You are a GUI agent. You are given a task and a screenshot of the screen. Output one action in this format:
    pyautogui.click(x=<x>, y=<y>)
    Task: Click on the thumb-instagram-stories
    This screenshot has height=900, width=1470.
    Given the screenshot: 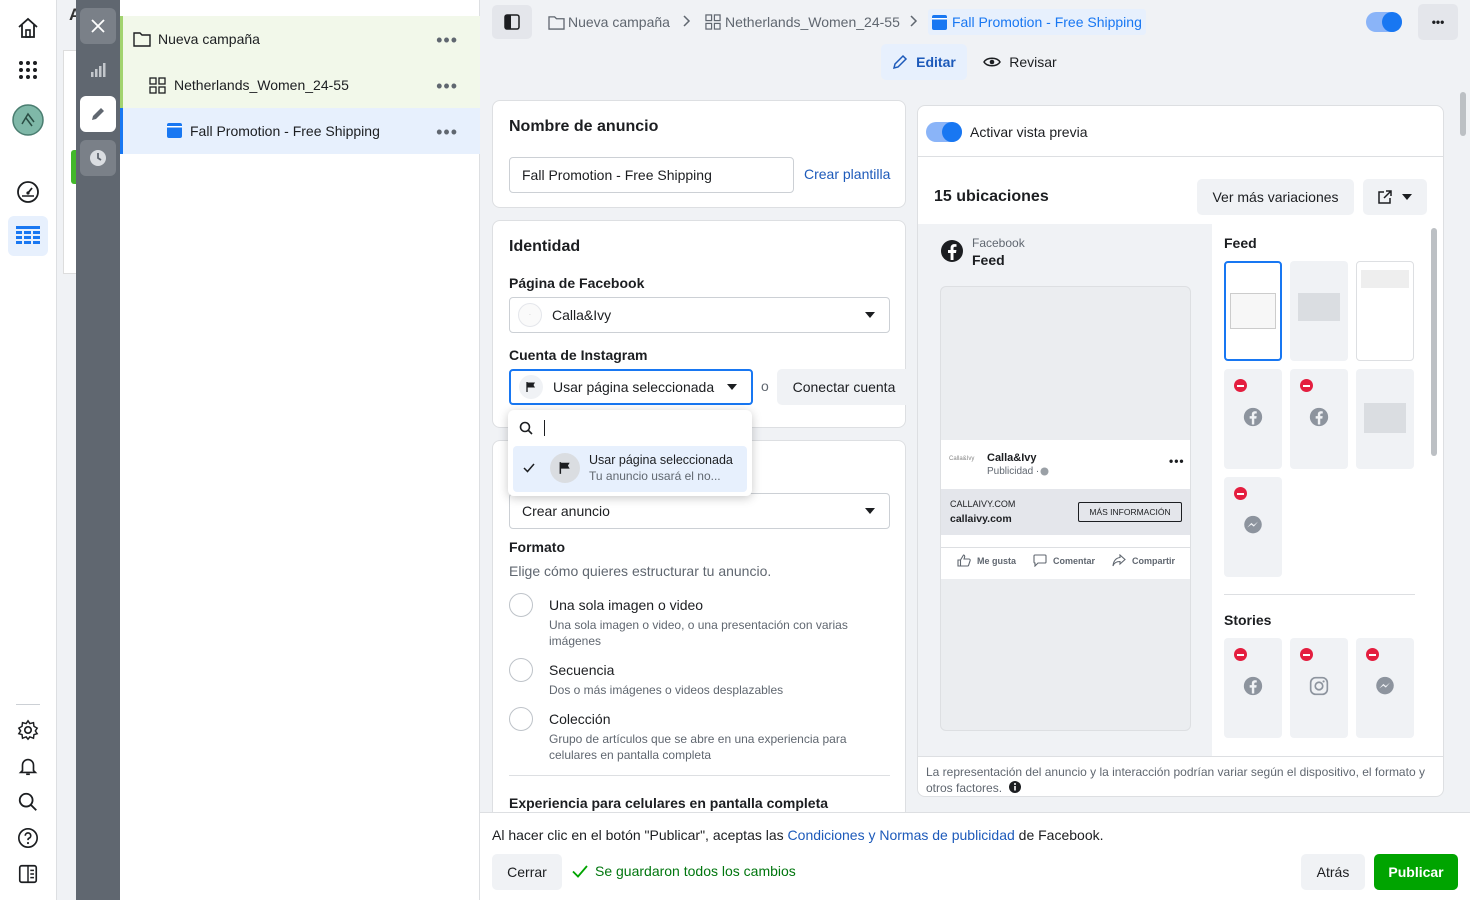 What is the action you would take?
    pyautogui.click(x=1319, y=688)
    